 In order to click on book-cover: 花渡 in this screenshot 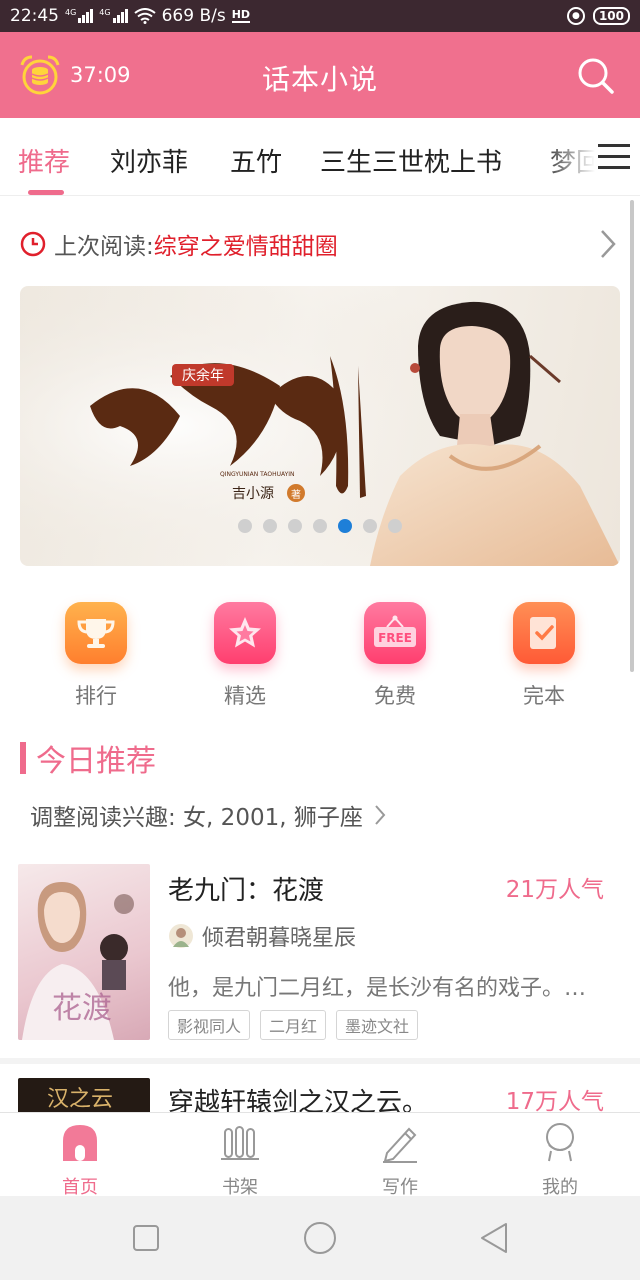, I will do `click(84, 952)`.